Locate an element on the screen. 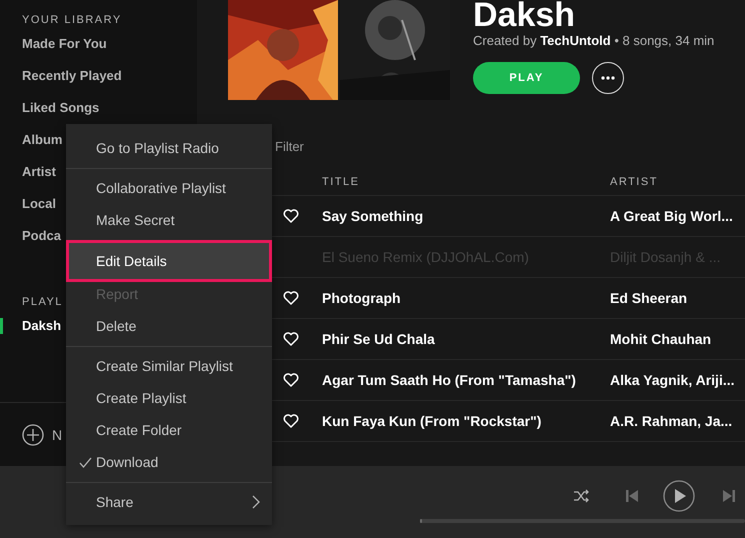  sidebar-item: Recently Played is located at coordinates (61, 84).